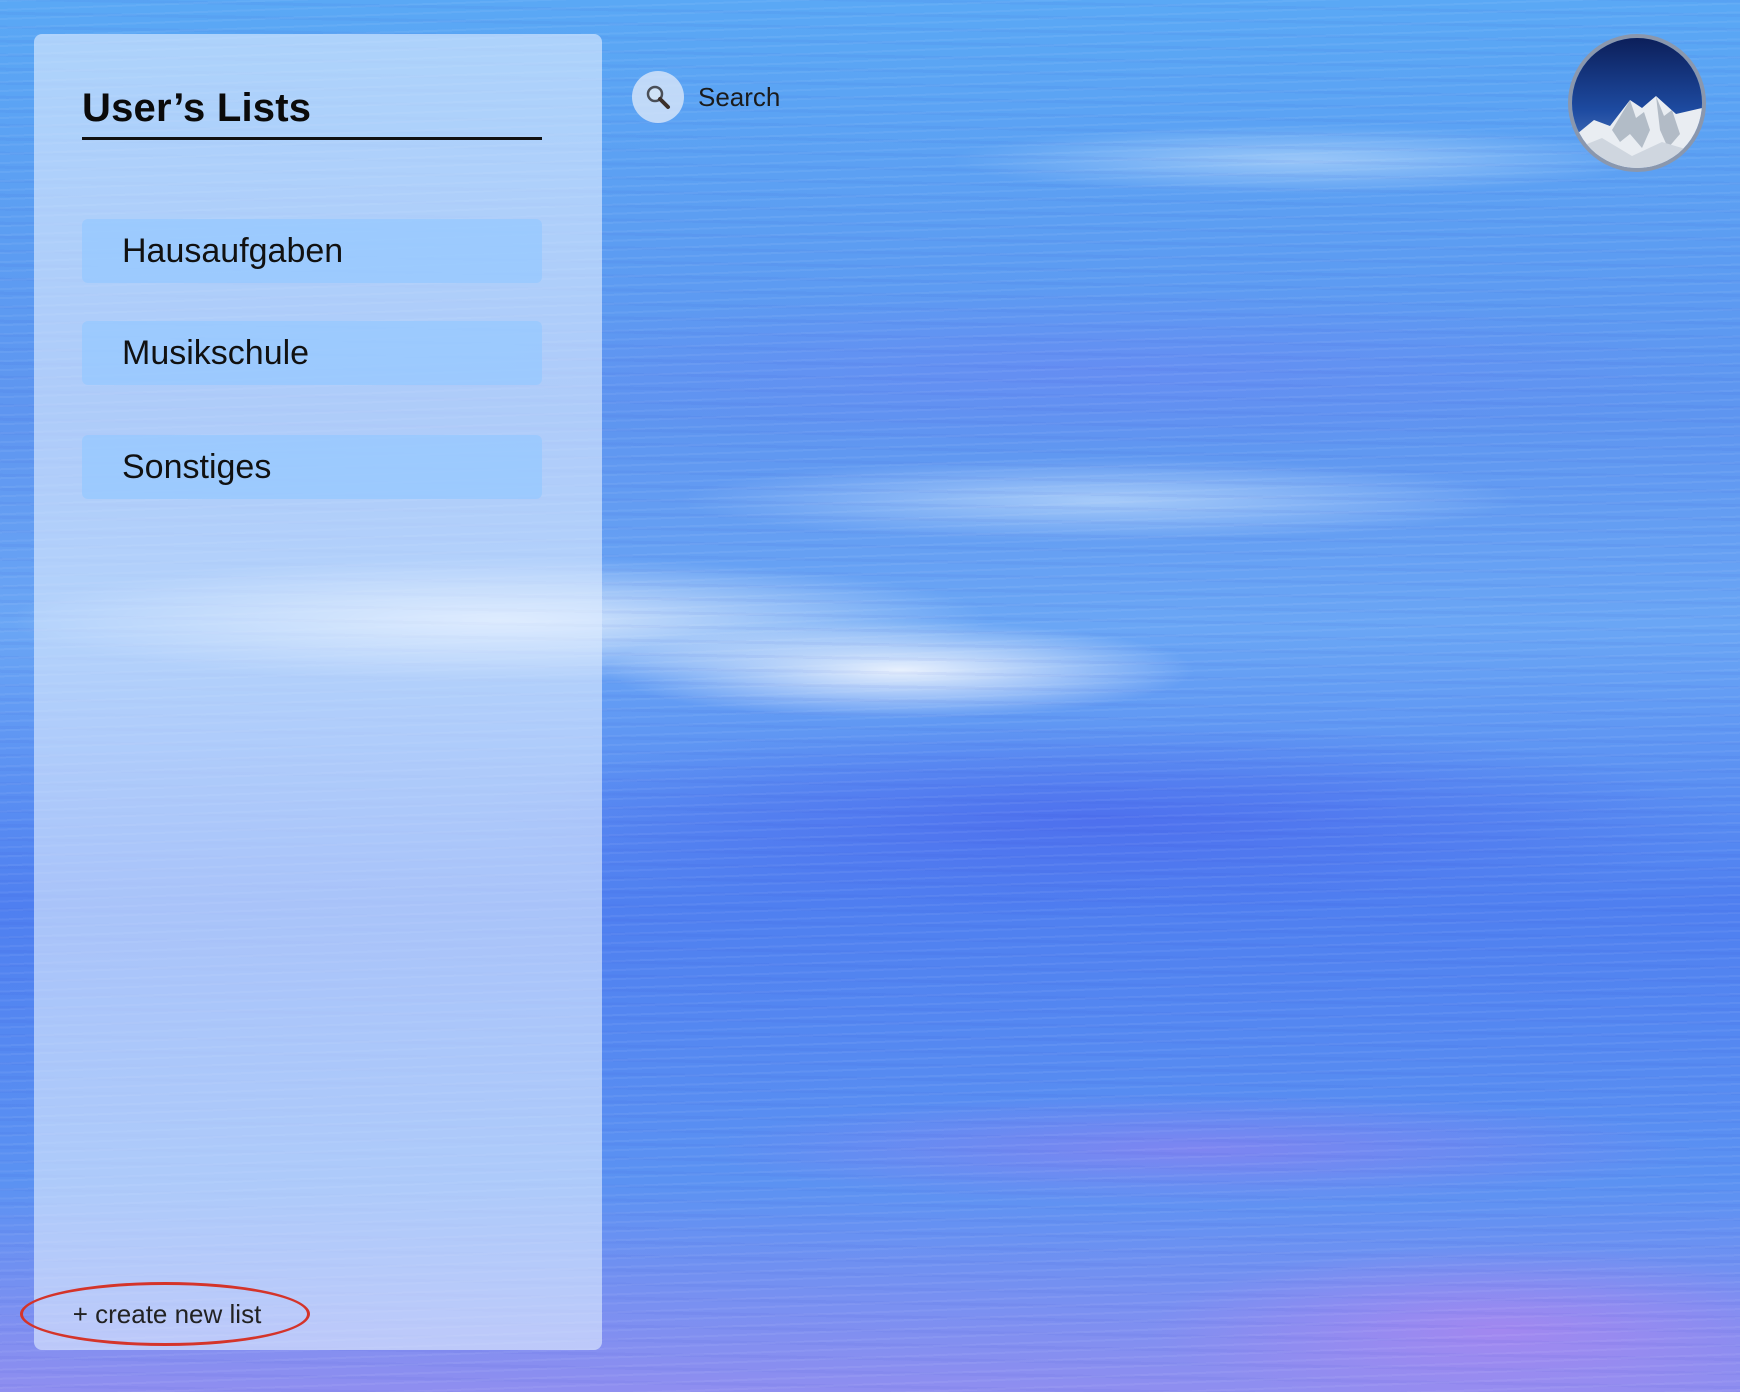 The height and width of the screenshot is (1392, 1740). What do you see at coordinates (658, 97) in the screenshot?
I see `magnifier-icon` at bounding box center [658, 97].